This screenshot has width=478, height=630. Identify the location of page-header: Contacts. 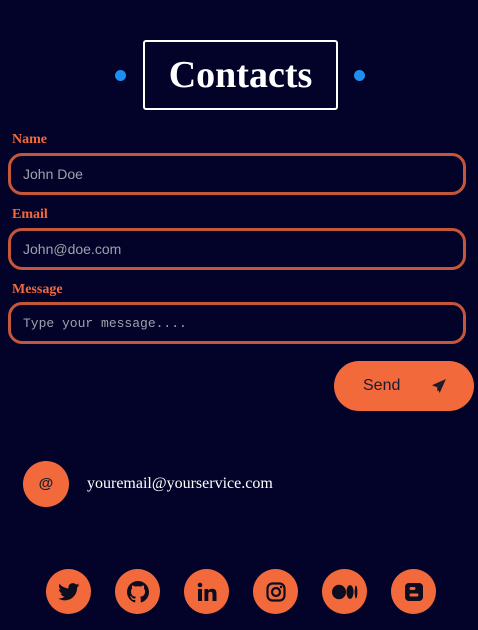
(239, 75).